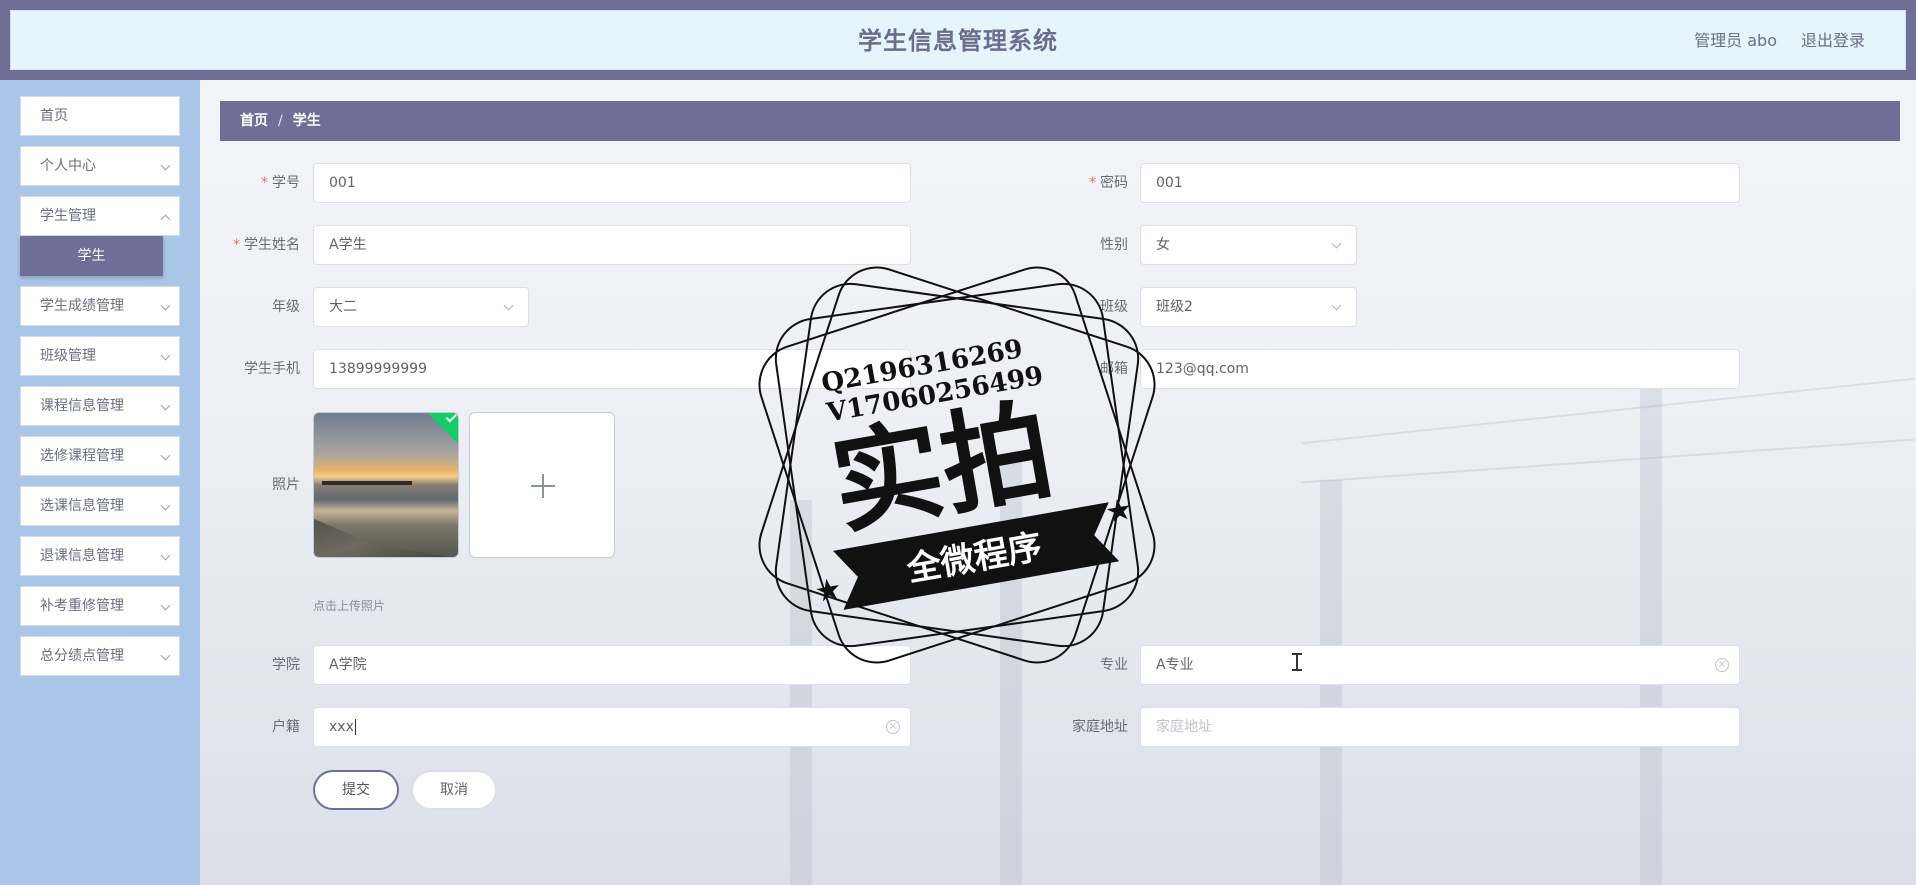 The image size is (1916, 885). Describe the element at coordinates (100, 356) in the screenshot. I see `sidebar-item-classes: 班级管理` at that location.